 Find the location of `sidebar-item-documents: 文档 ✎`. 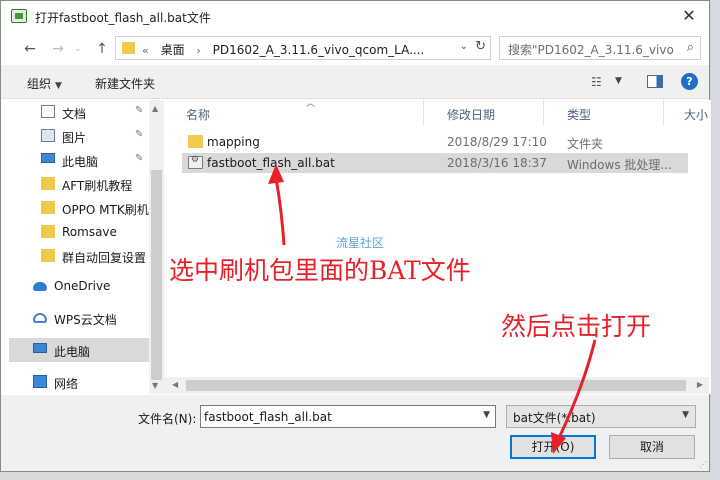

sidebar-item-documents: 文档 ✎ is located at coordinates (75, 112).